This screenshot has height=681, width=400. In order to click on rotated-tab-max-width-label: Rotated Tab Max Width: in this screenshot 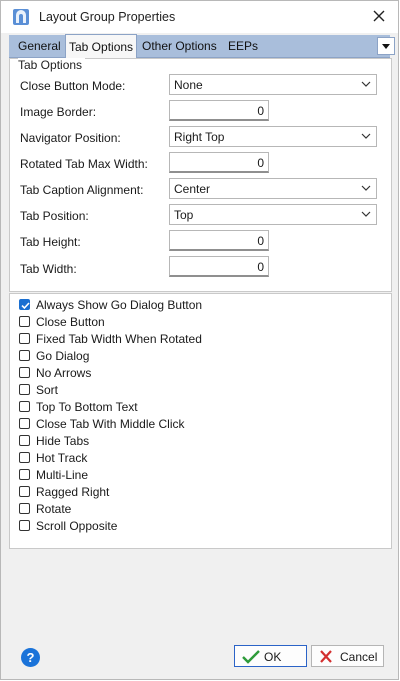, I will do `click(84, 164)`.